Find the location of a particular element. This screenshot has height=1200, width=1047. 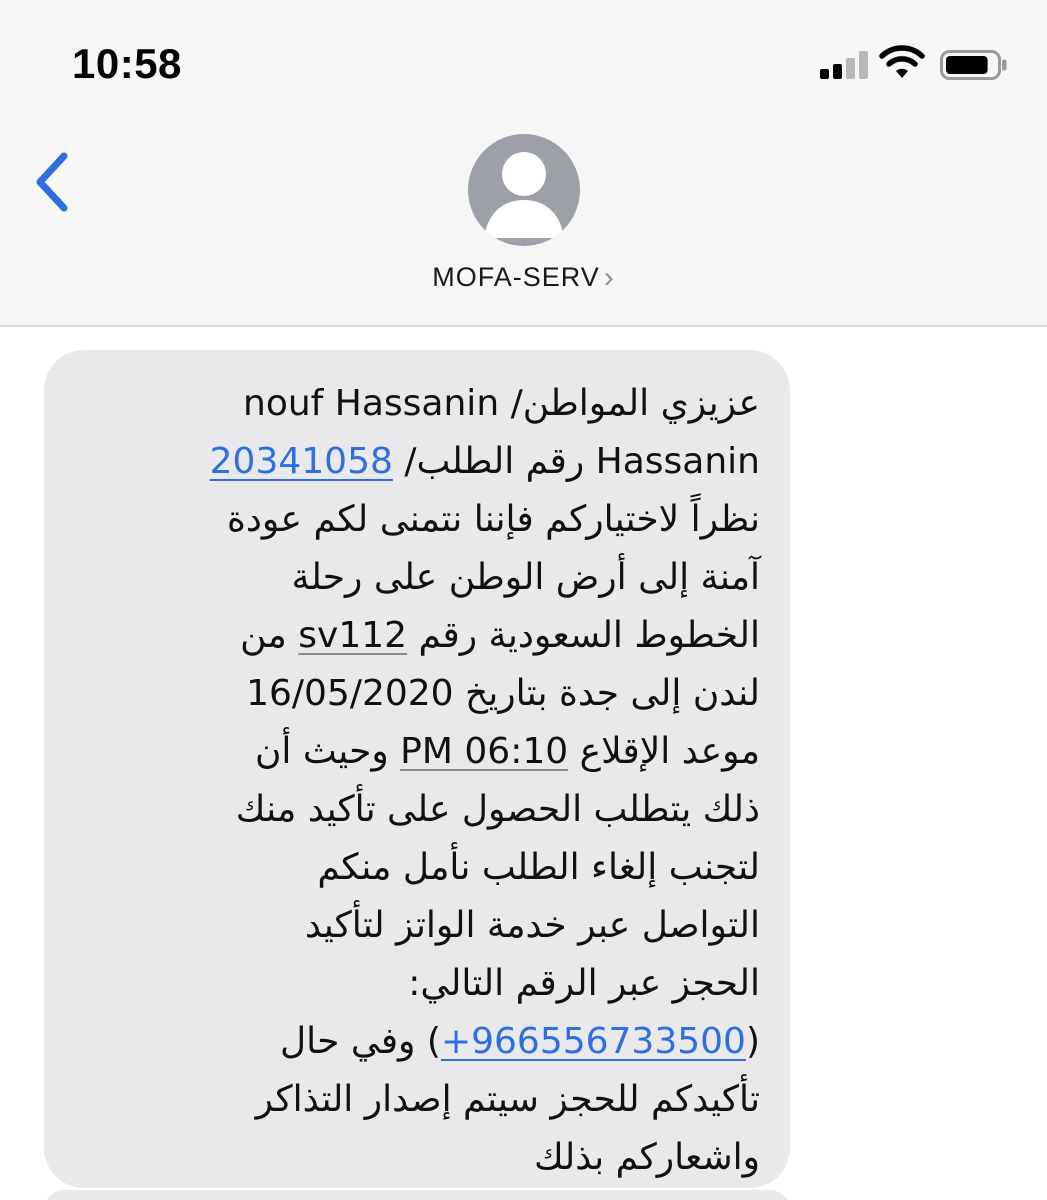

message-line: آمنة إلى أرض الوطن على رحلة is located at coordinates (525, 577).